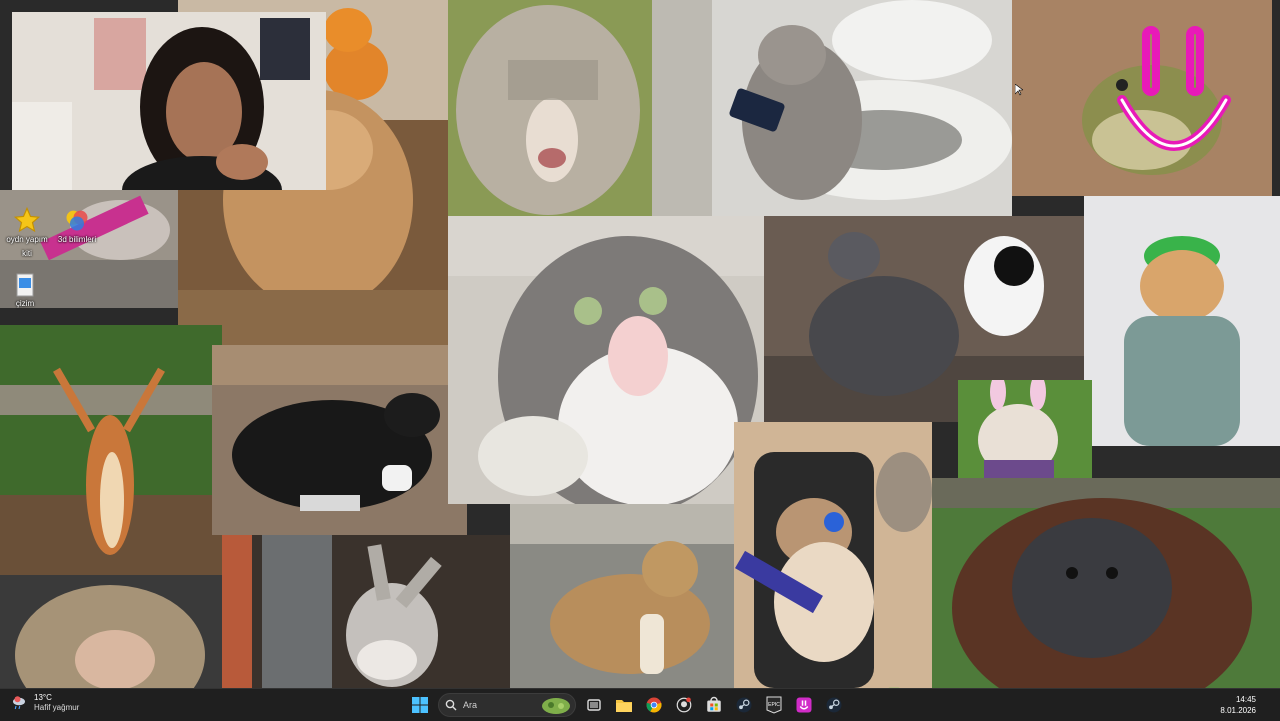 The width and height of the screenshot is (1280, 721). I want to click on store-button, so click(714, 705).